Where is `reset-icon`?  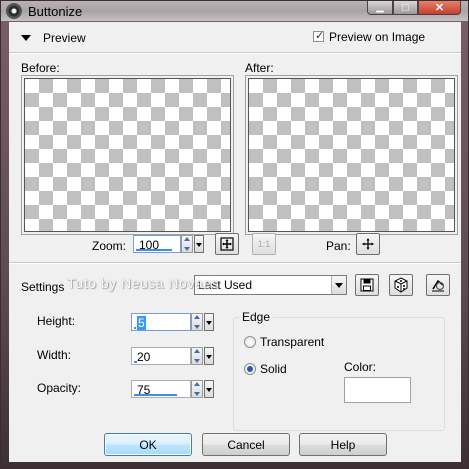
reset-icon is located at coordinates (438, 285).